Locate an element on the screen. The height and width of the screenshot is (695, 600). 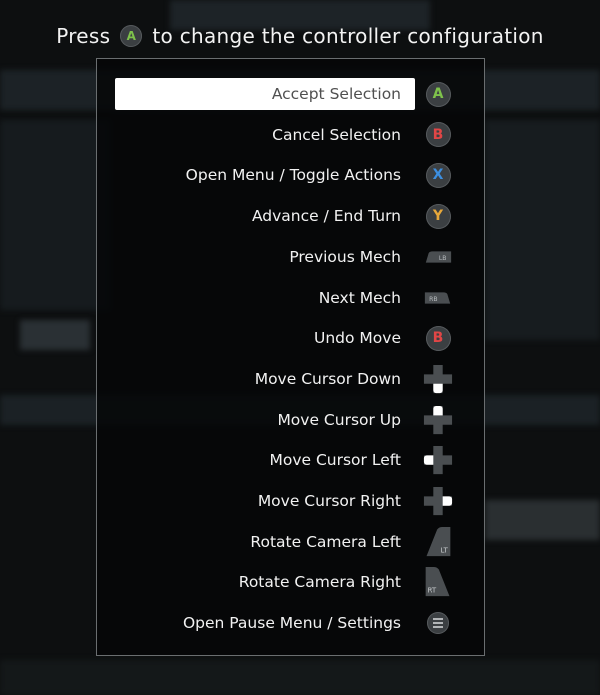
binding-label: Undo Move is located at coordinates (357, 338).